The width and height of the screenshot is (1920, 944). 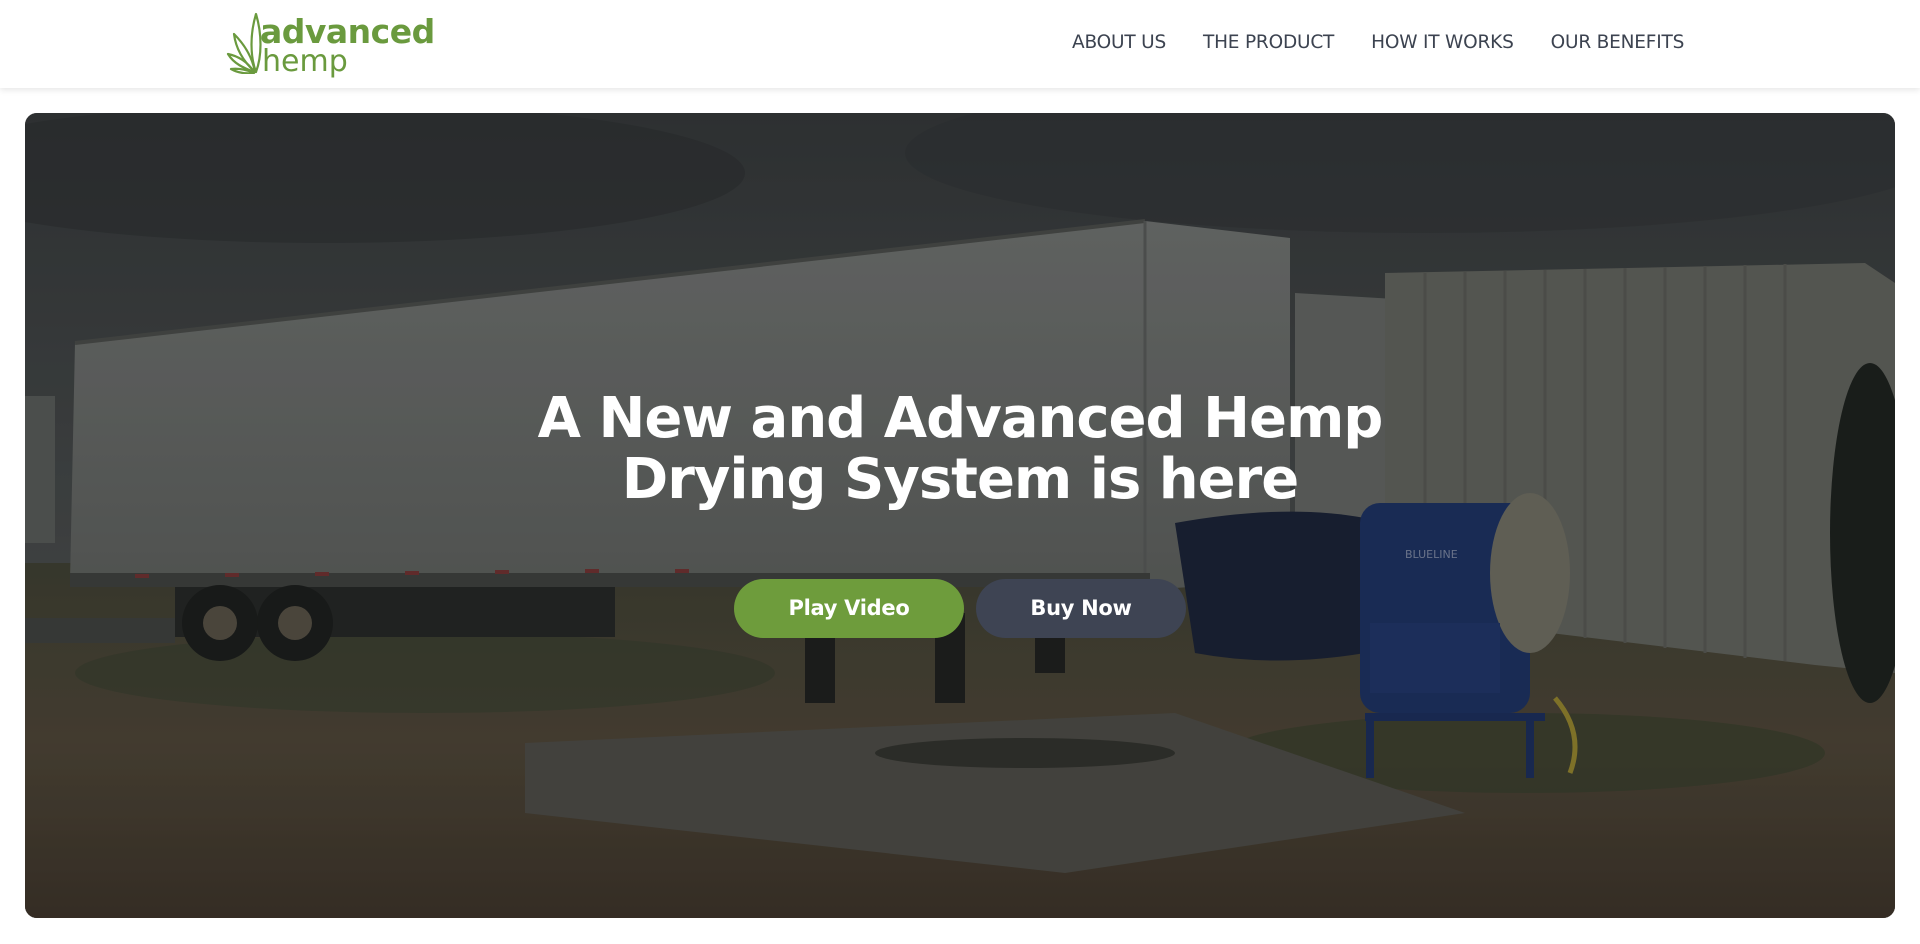 I want to click on nav-our-benefits: OUR BENEFITS, so click(x=1618, y=45).